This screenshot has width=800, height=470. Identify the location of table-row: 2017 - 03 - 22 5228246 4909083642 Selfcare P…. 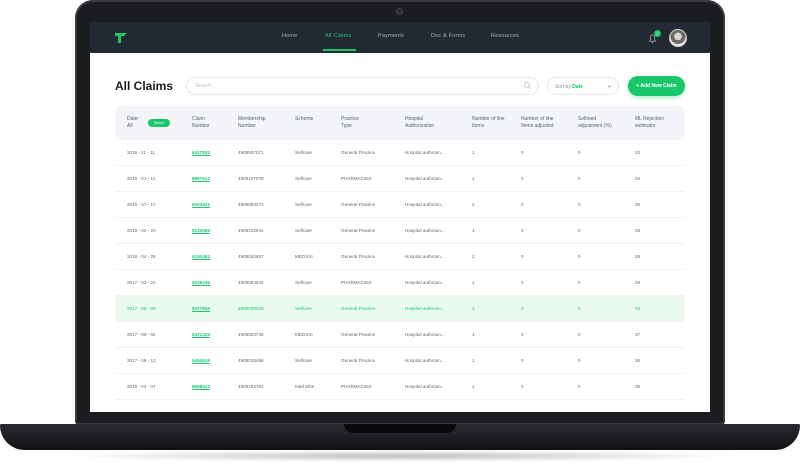
(400, 283).